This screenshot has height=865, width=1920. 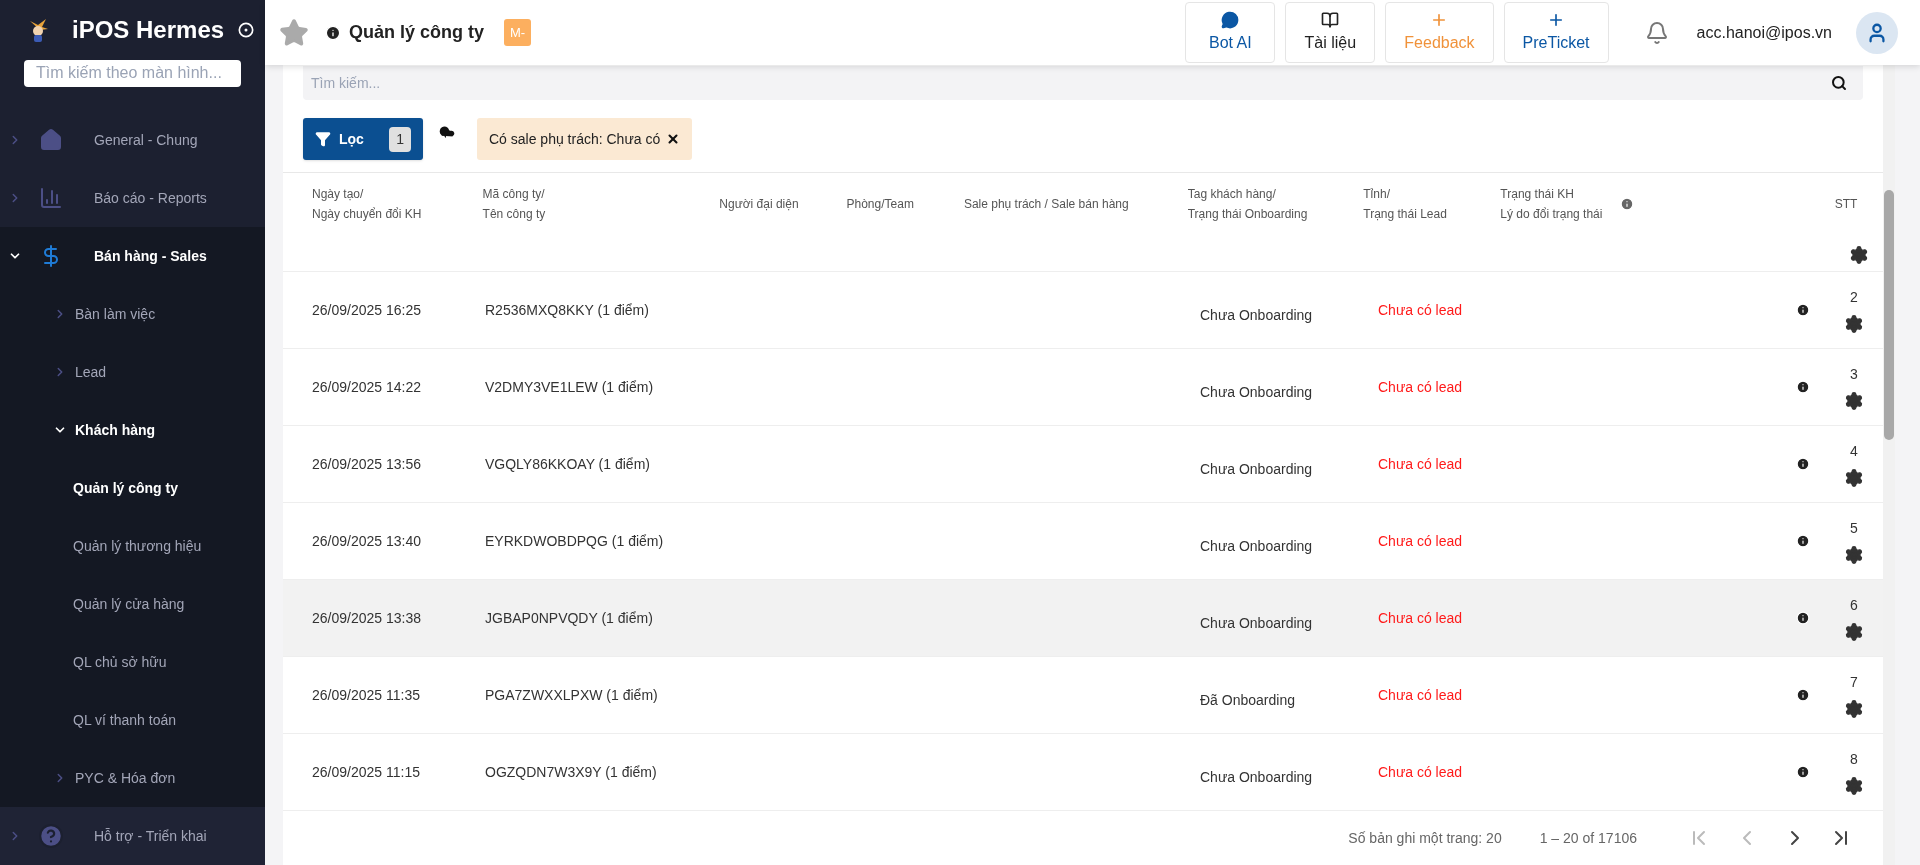 What do you see at coordinates (1425, 838) in the screenshot?
I see `page-size-label: Số bản ghi một trang: 20` at bounding box center [1425, 838].